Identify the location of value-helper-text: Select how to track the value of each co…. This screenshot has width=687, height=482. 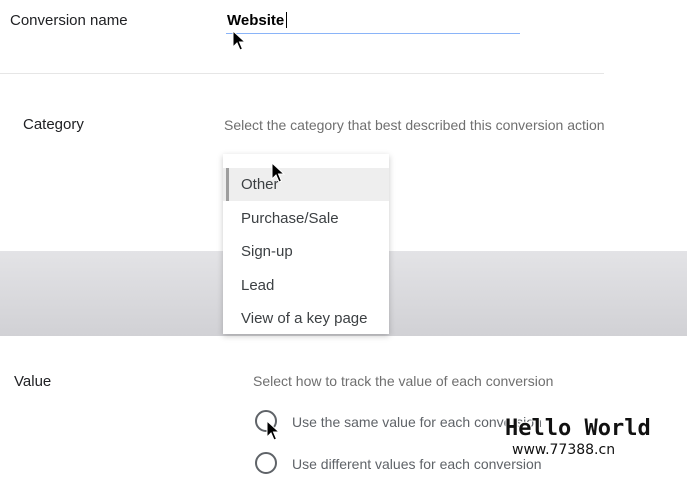
(403, 381).